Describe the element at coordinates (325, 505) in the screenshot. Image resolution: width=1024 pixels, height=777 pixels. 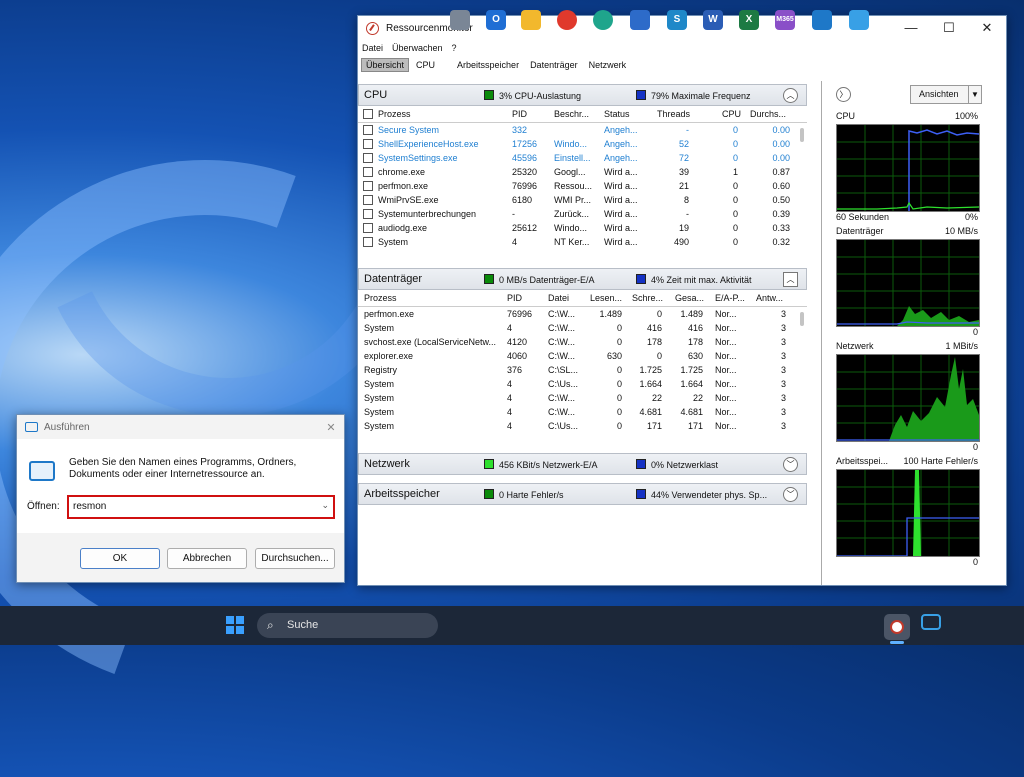
I see `chevron-down-icon: ⌄` at that location.